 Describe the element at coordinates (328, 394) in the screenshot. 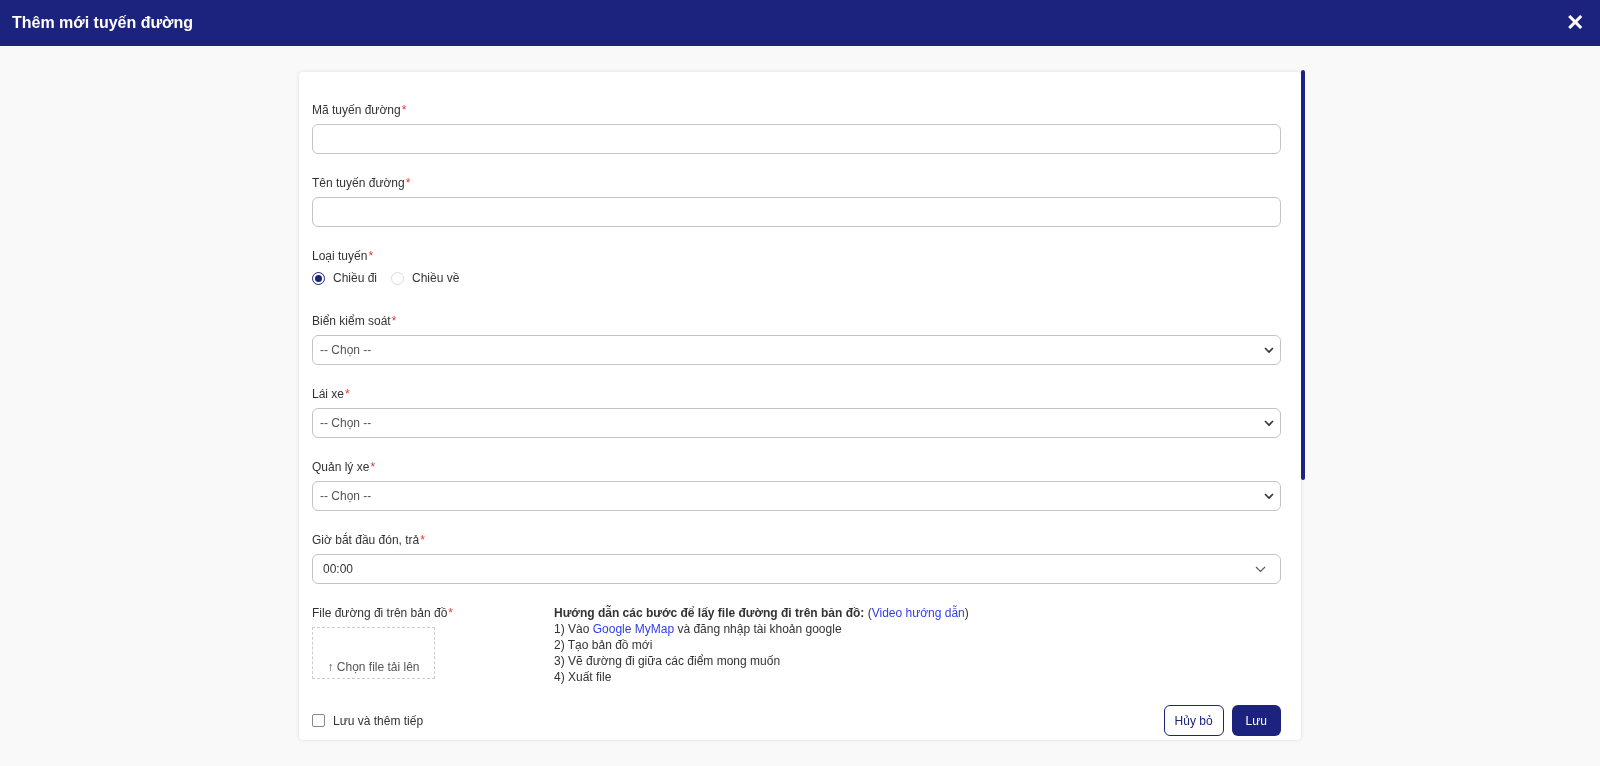

I see `field-label: Lái xe` at that location.